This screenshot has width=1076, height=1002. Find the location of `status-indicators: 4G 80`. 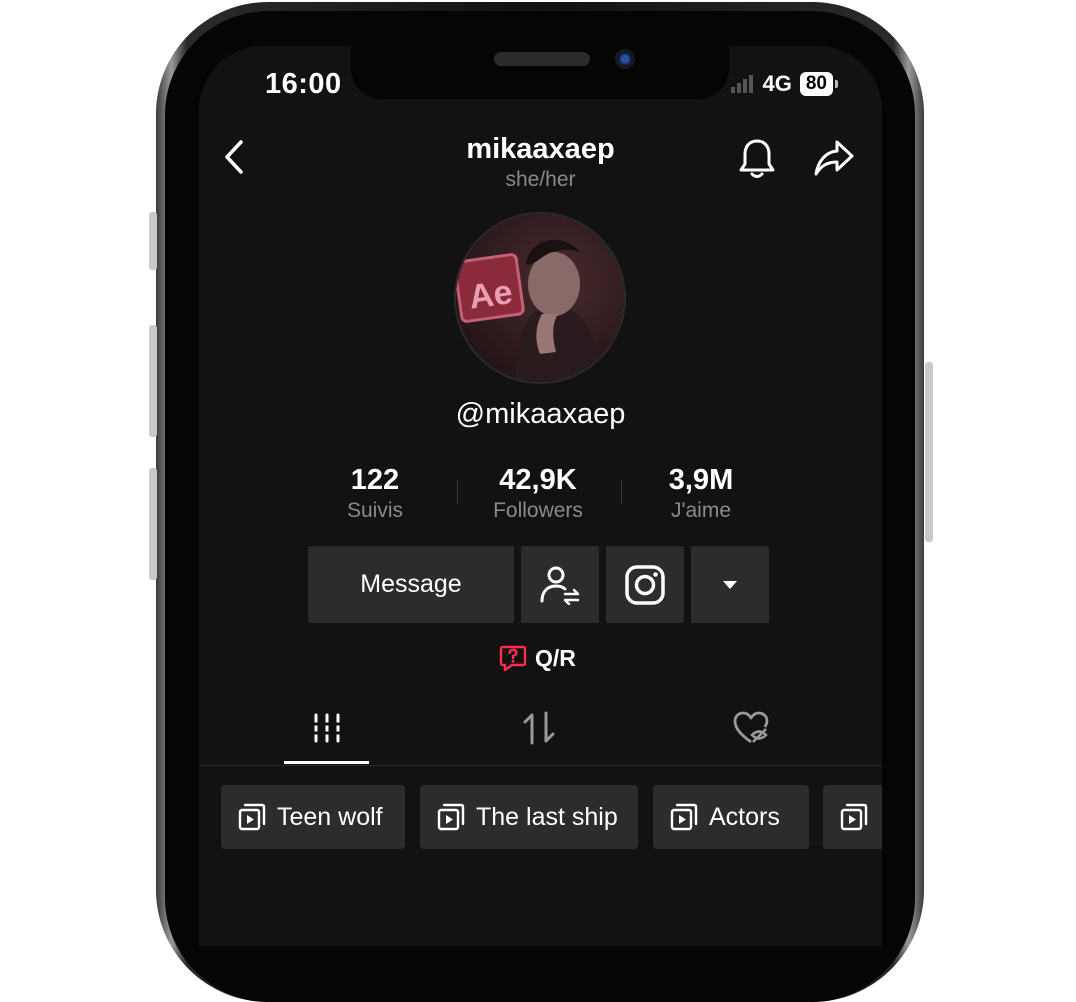

status-indicators: 4G 80 is located at coordinates (784, 84).